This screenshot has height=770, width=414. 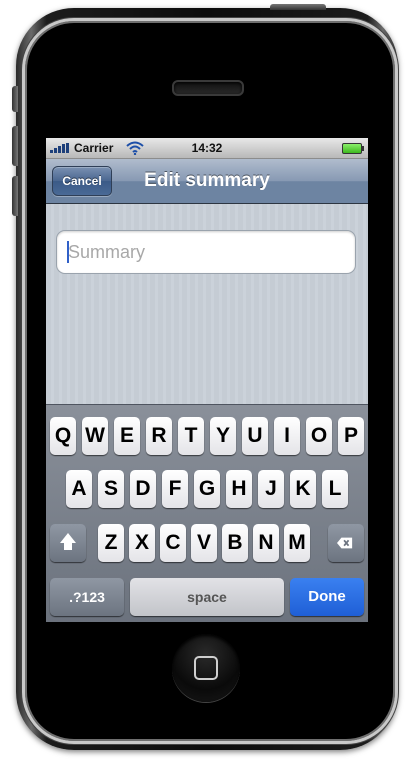 I want to click on key-f: F, so click(x=175, y=489).